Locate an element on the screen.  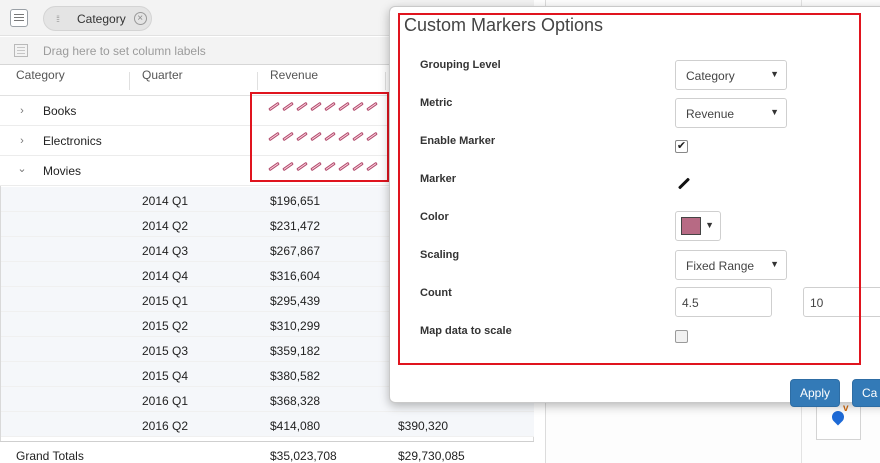
color-picker: ▼ is located at coordinates (698, 226).